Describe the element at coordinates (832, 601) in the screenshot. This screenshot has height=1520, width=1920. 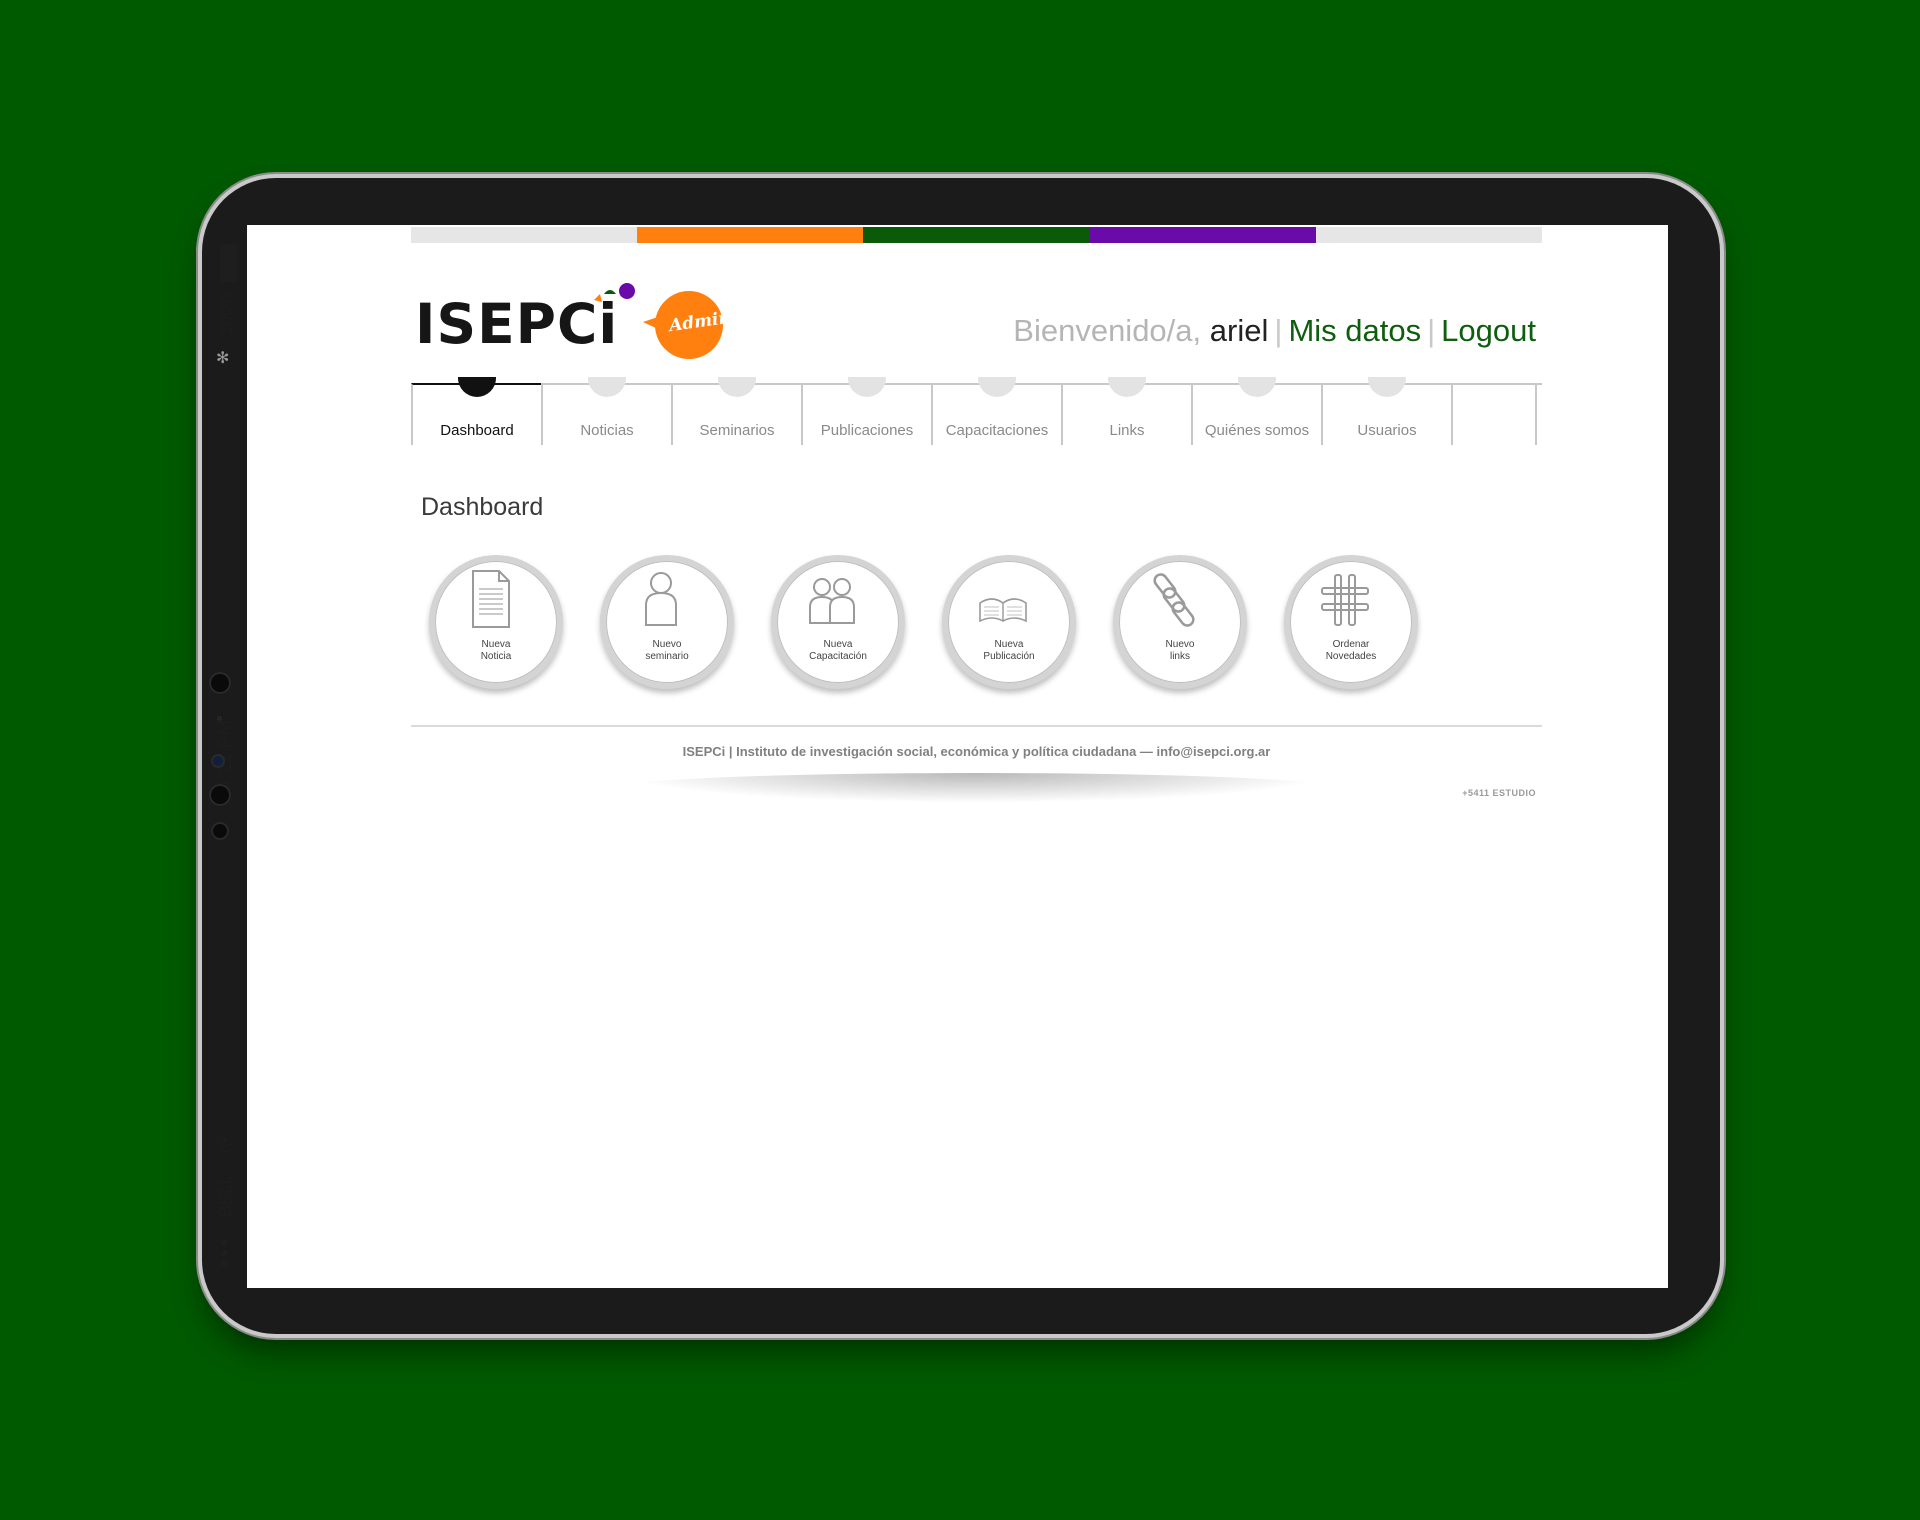
I see `group-icon` at that location.